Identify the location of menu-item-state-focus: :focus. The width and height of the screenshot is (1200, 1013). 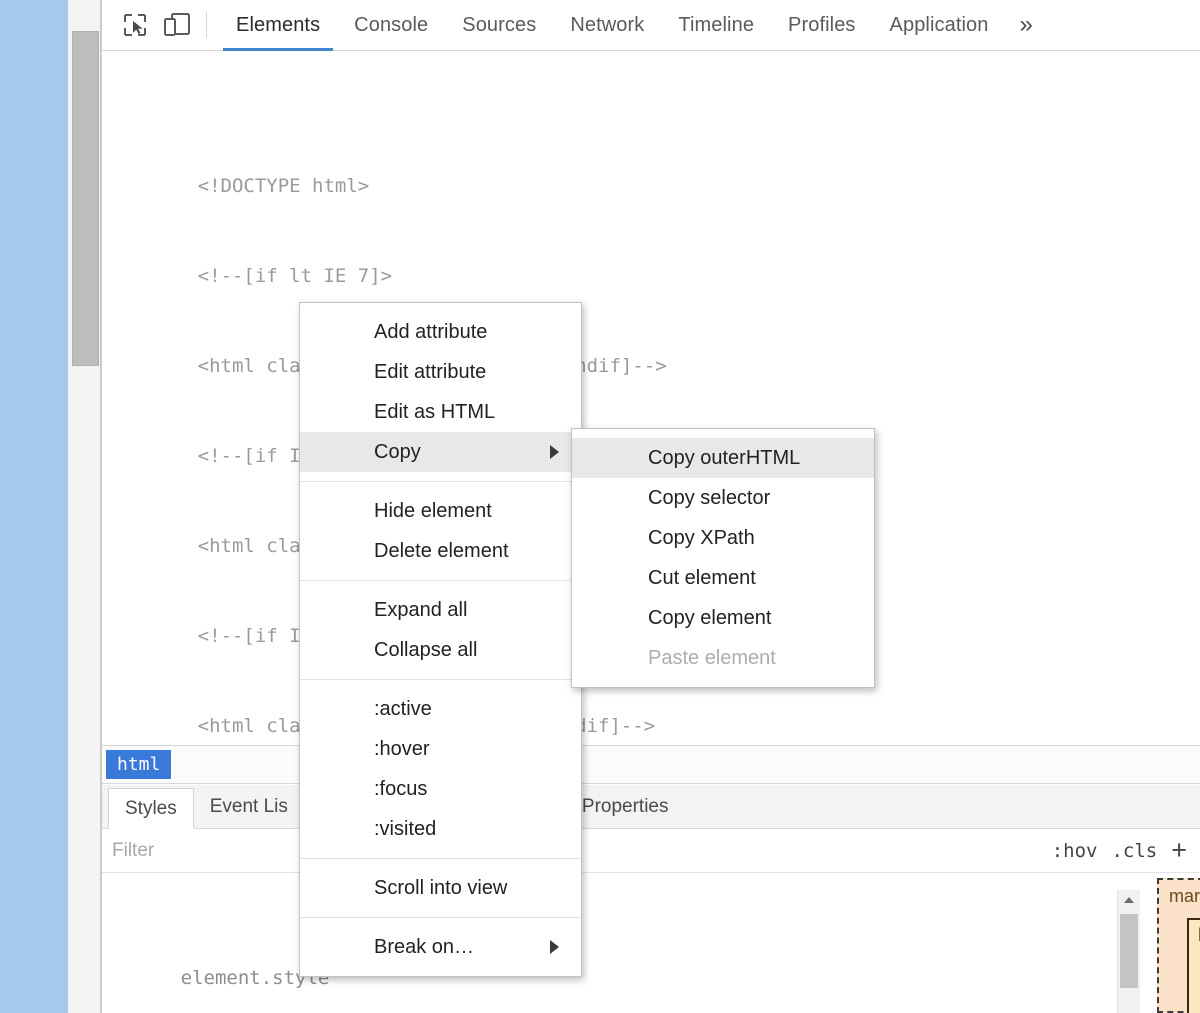
(440, 789).